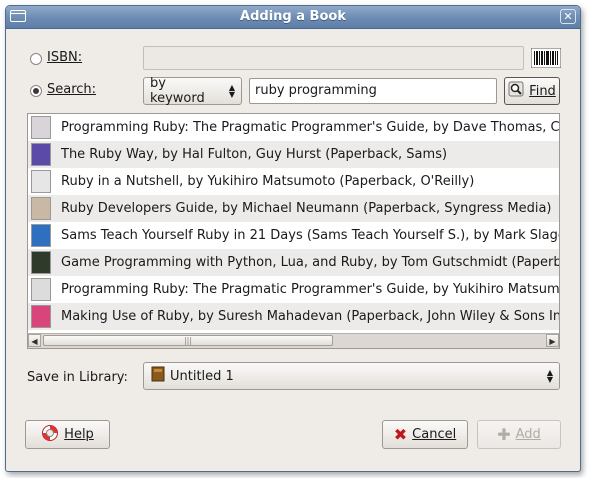 The height and width of the screenshot is (478, 590). Describe the element at coordinates (373, 91) in the screenshot. I see `search-input: ruby programming` at that location.